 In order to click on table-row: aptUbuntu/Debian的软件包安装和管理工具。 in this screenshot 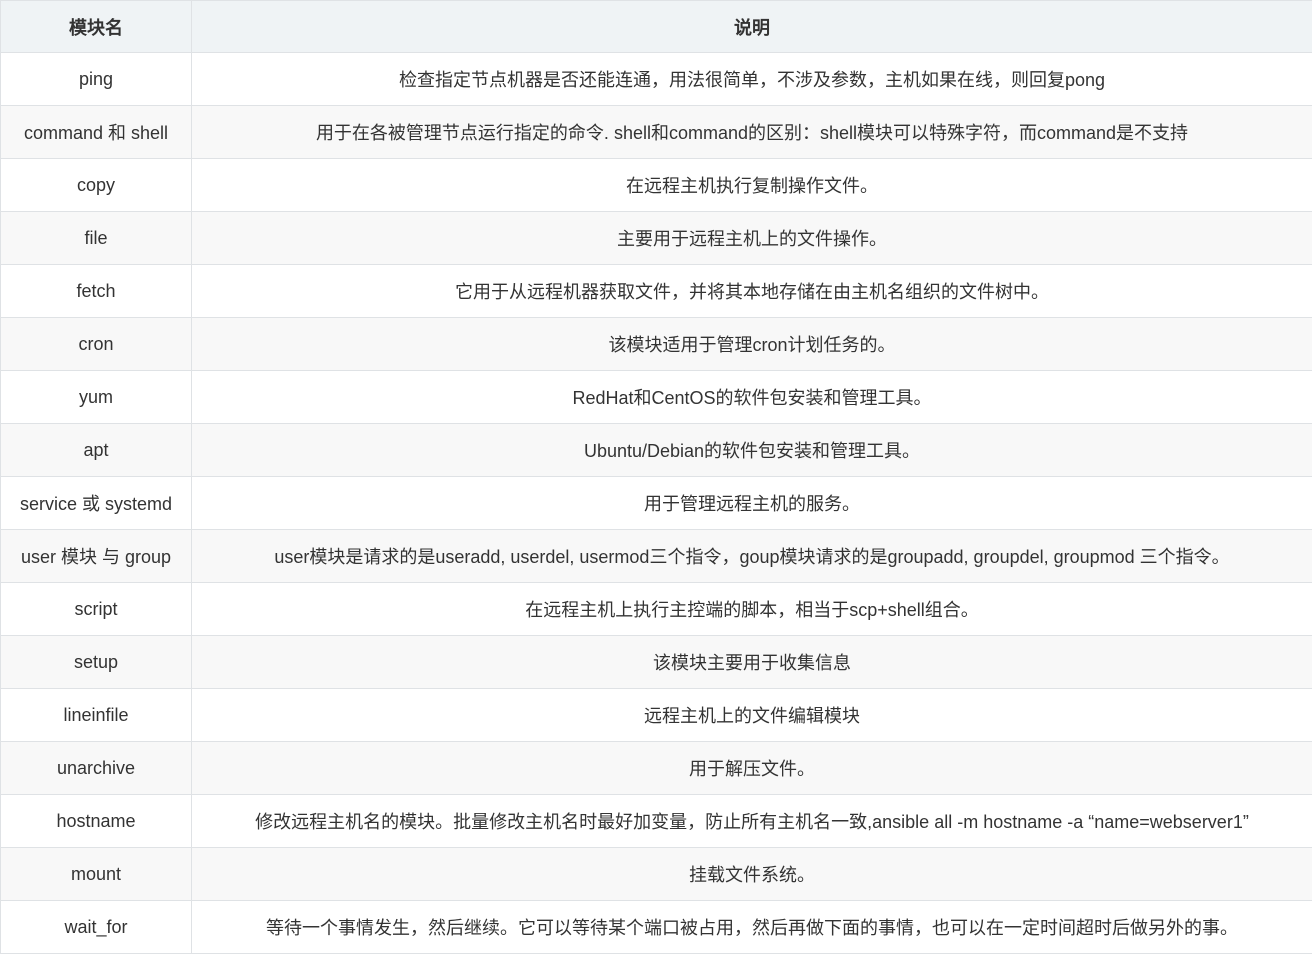, I will do `click(656, 450)`.